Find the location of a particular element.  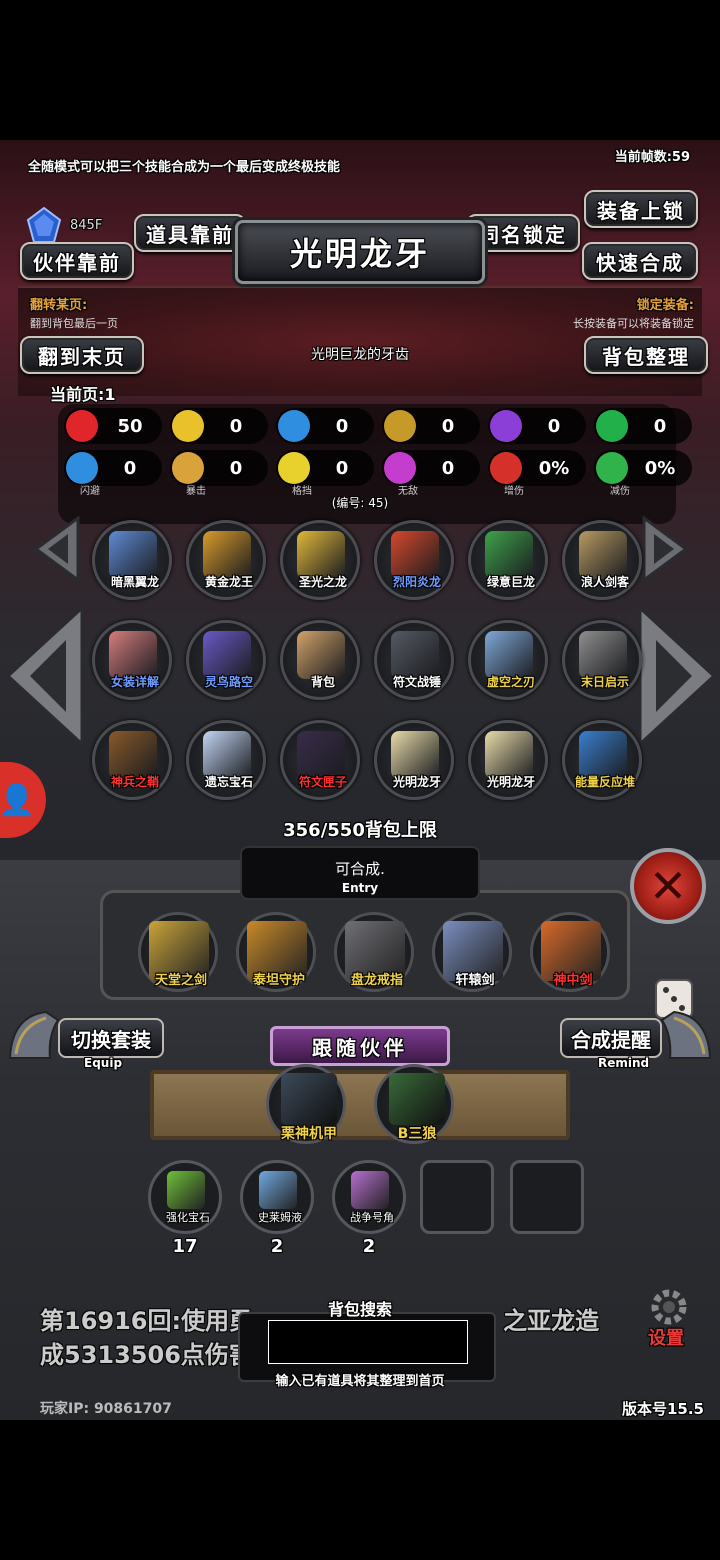

consumable-image is located at coordinates (278, 1190).